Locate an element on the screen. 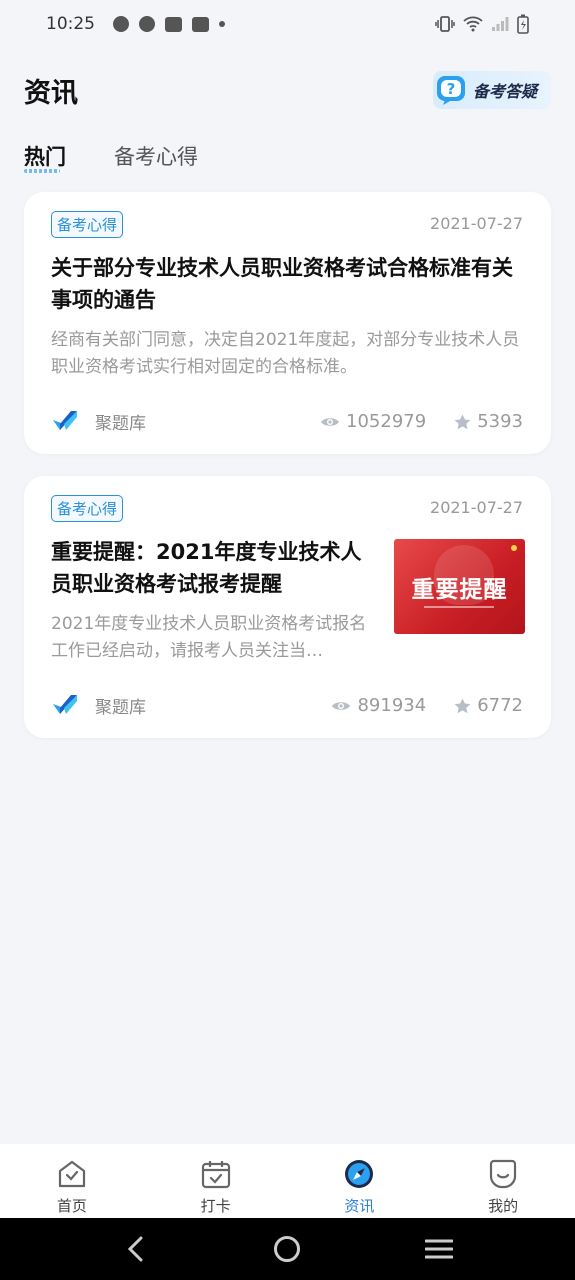 The image size is (575, 1280). notification-app-icon is located at coordinates (121, 24).